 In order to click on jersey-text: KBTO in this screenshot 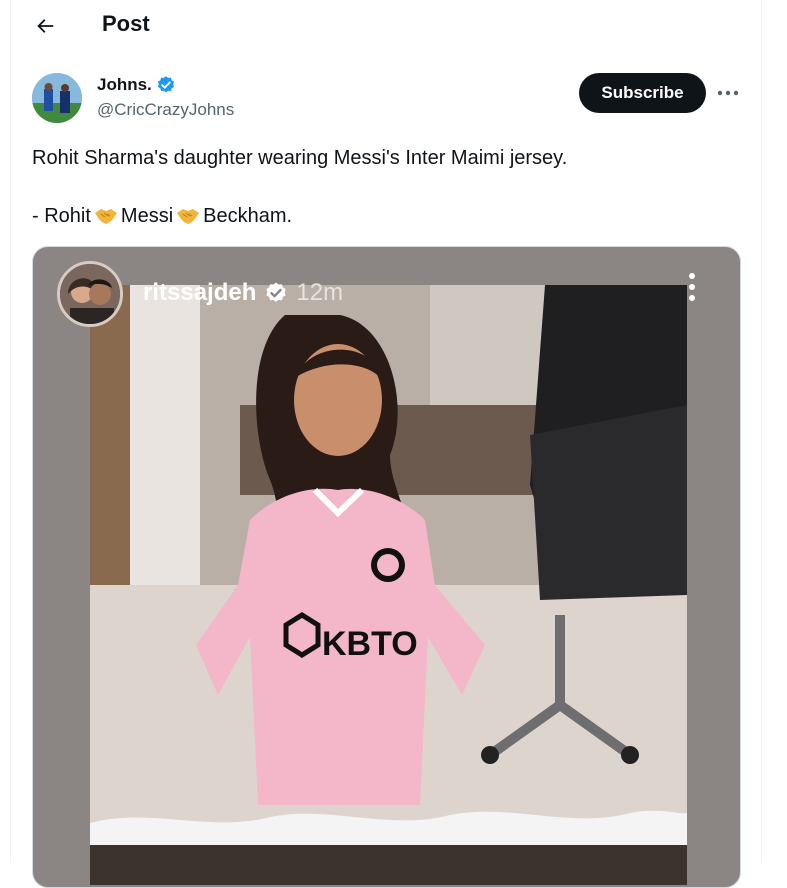, I will do `click(370, 644)`.